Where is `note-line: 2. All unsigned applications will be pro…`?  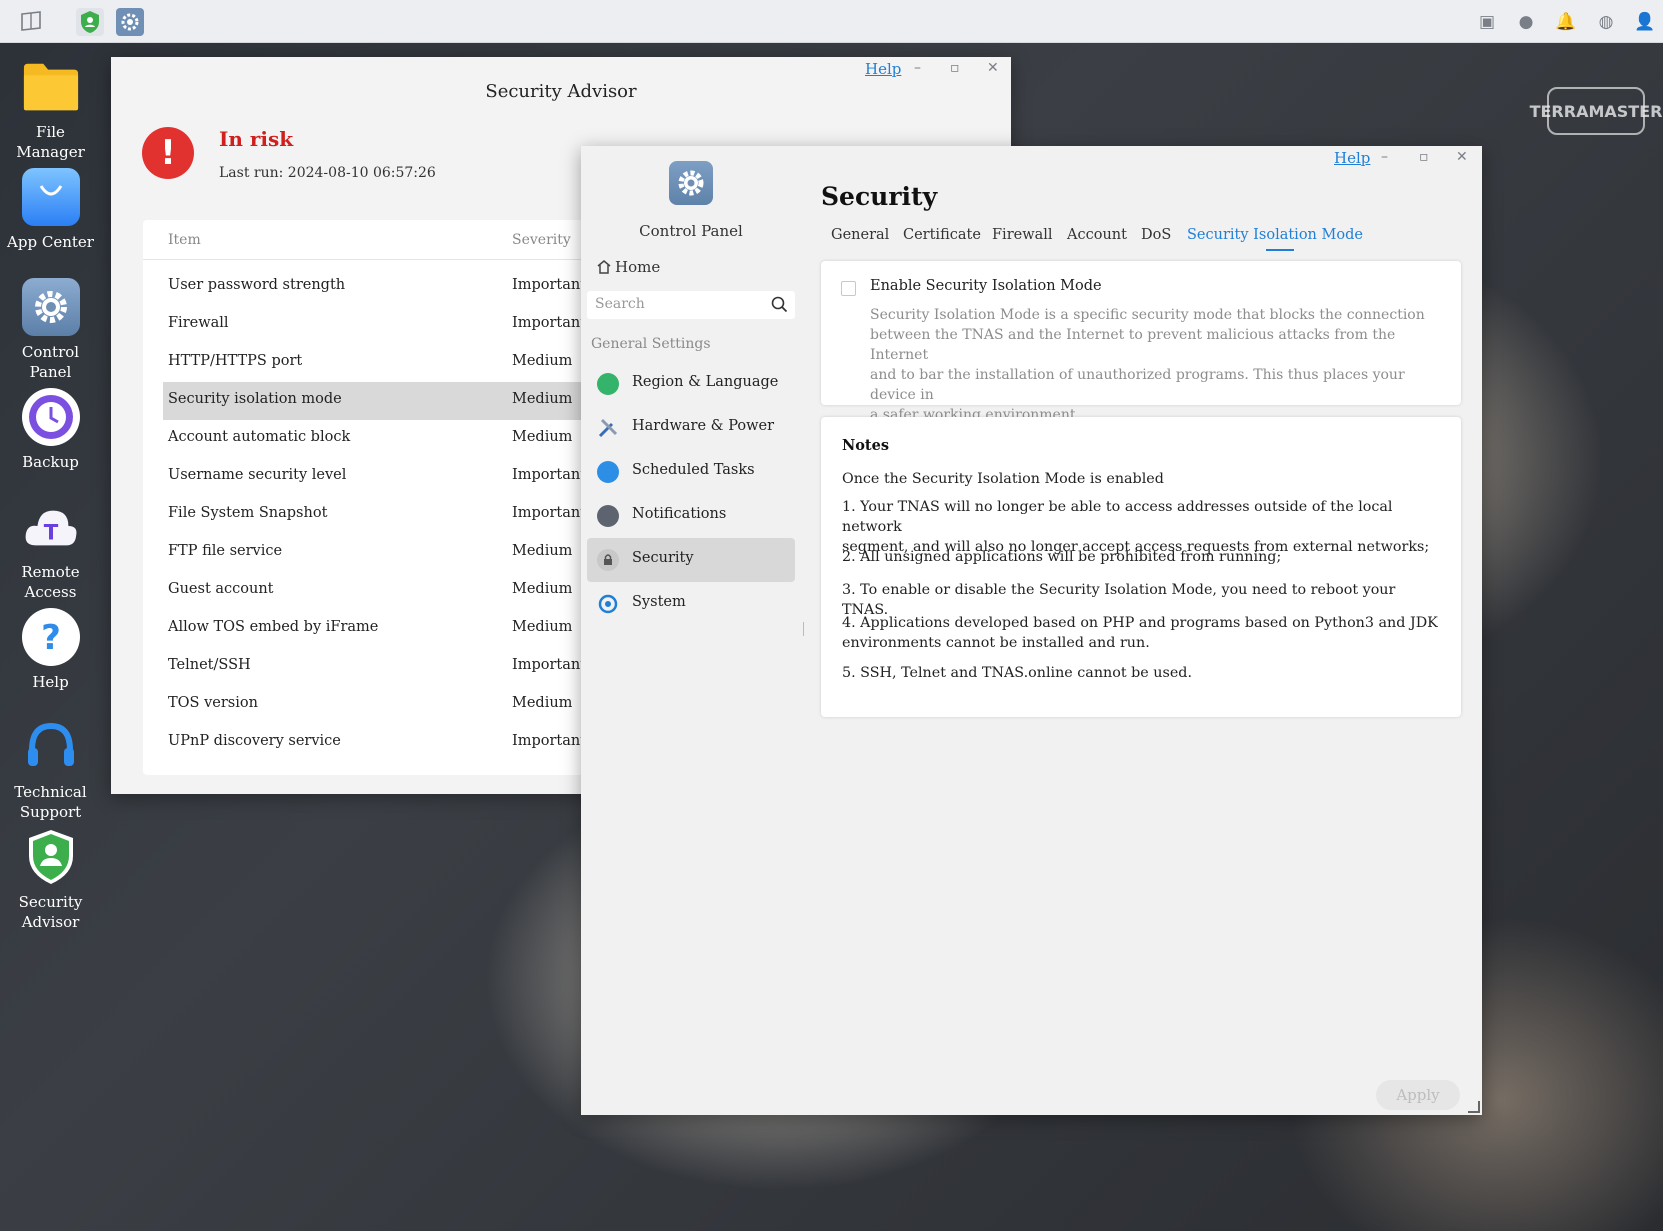 note-line: 2. All unsigned applications will be pro… is located at coordinates (1062, 557).